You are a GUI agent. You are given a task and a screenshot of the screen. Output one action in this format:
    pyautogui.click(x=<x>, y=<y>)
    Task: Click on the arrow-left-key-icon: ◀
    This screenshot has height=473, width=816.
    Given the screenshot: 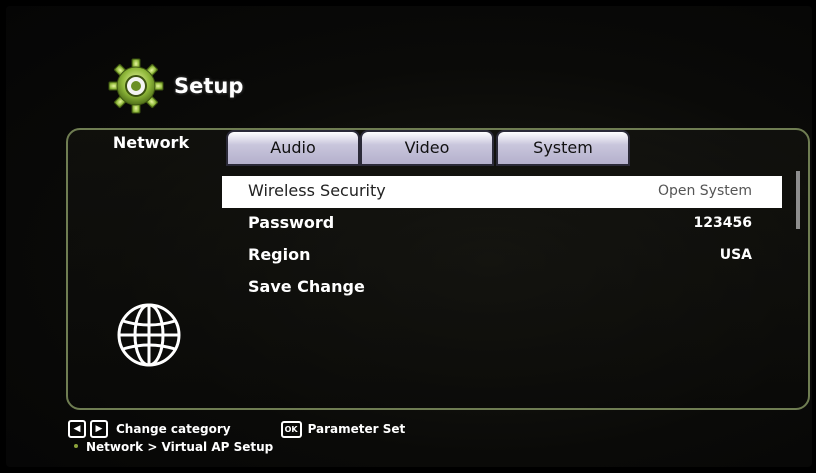 What is the action you would take?
    pyautogui.click(x=77, y=429)
    